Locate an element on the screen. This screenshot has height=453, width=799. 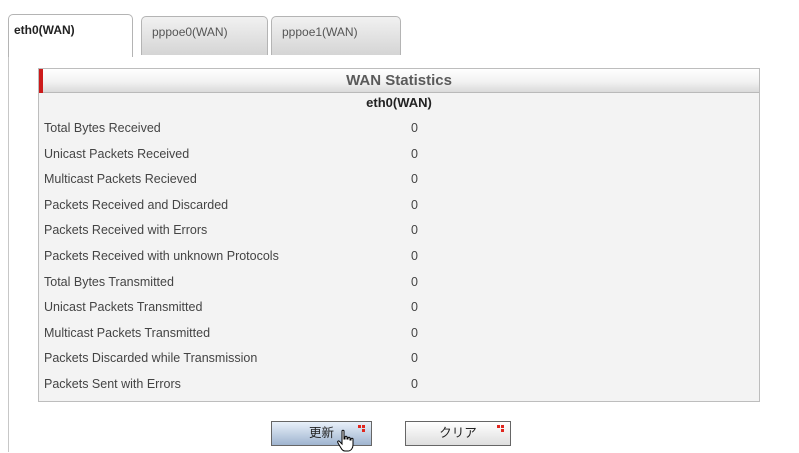
stats-row: Total Bytes Transmitted 0 is located at coordinates (399, 282).